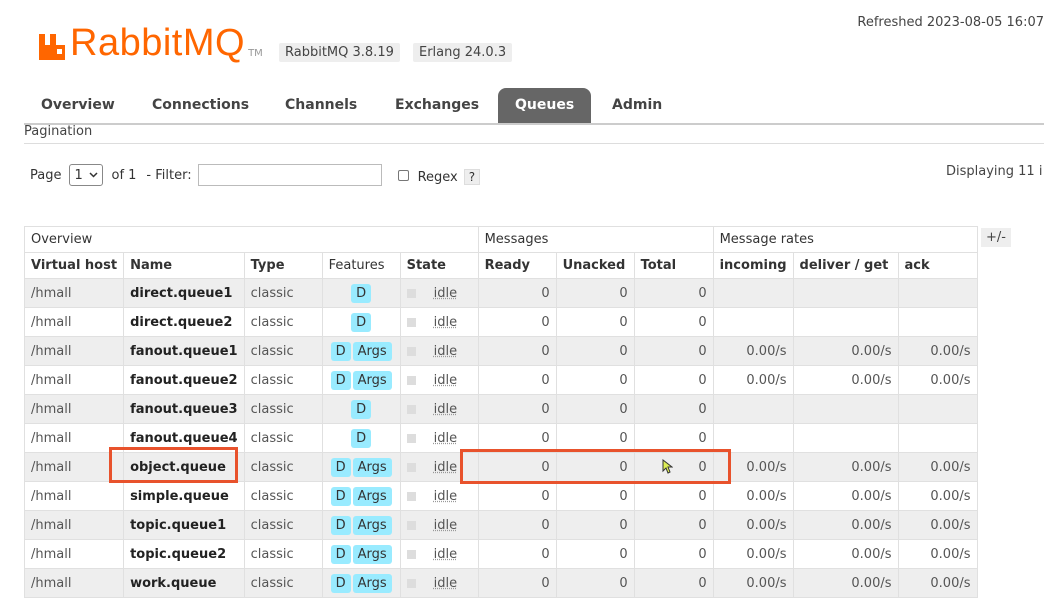 The width and height of the screenshot is (1044, 610). I want to click on tab-overview: Overview, so click(78, 105).